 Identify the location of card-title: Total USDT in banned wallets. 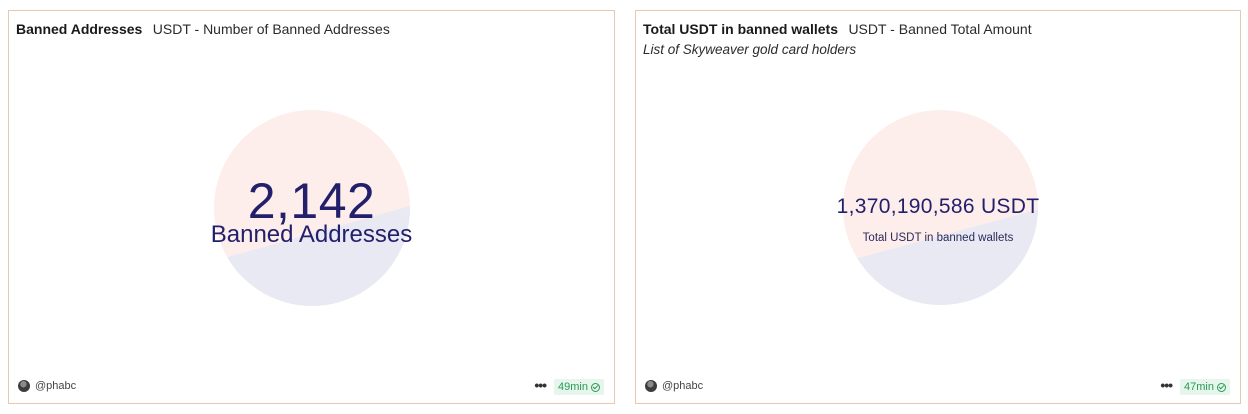
(740, 29).